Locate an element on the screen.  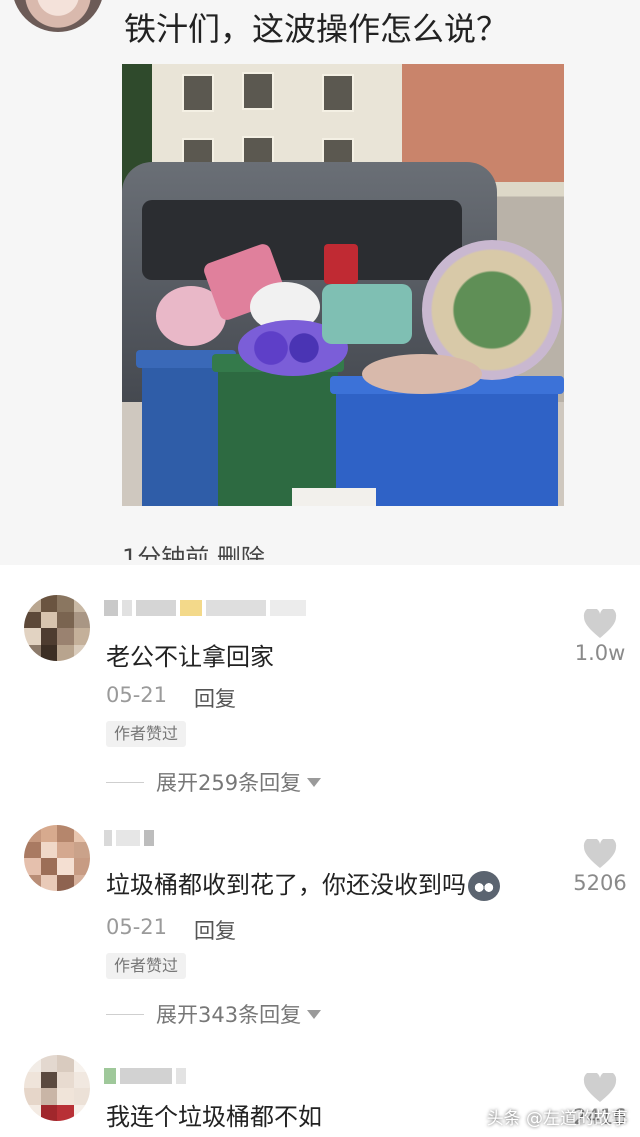
husky-emoji-icon is located at coordinates (484, 886).